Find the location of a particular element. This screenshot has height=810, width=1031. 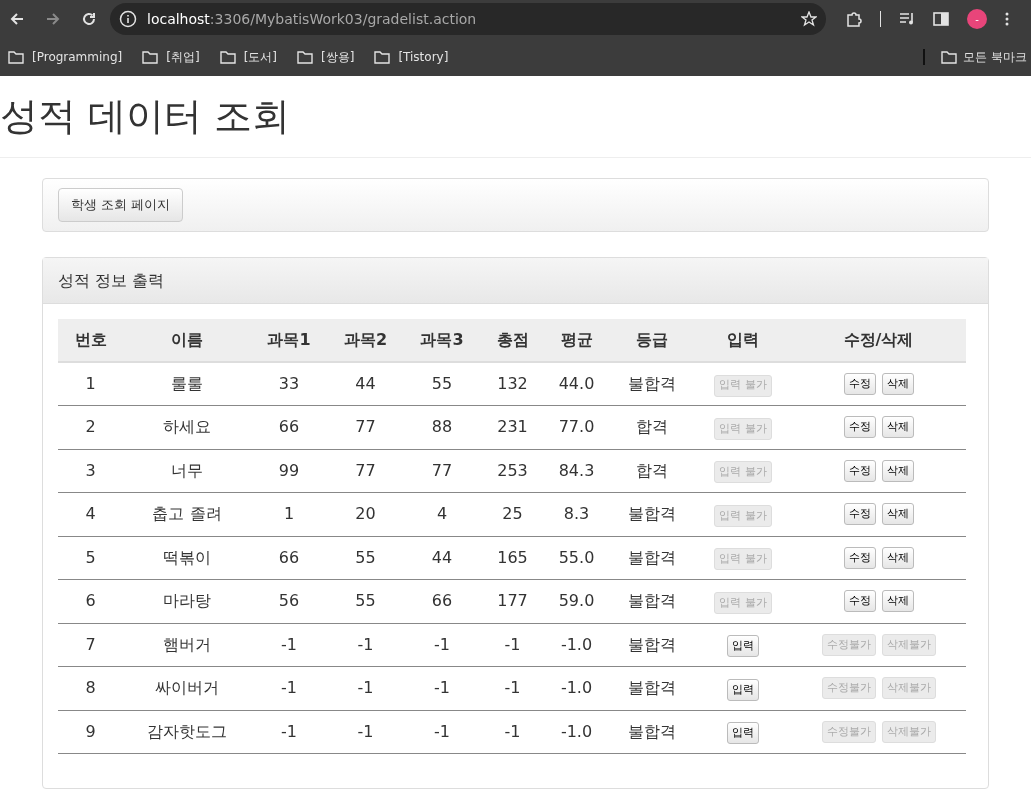

table-cell: 165 is located at coordinates (512, 558).